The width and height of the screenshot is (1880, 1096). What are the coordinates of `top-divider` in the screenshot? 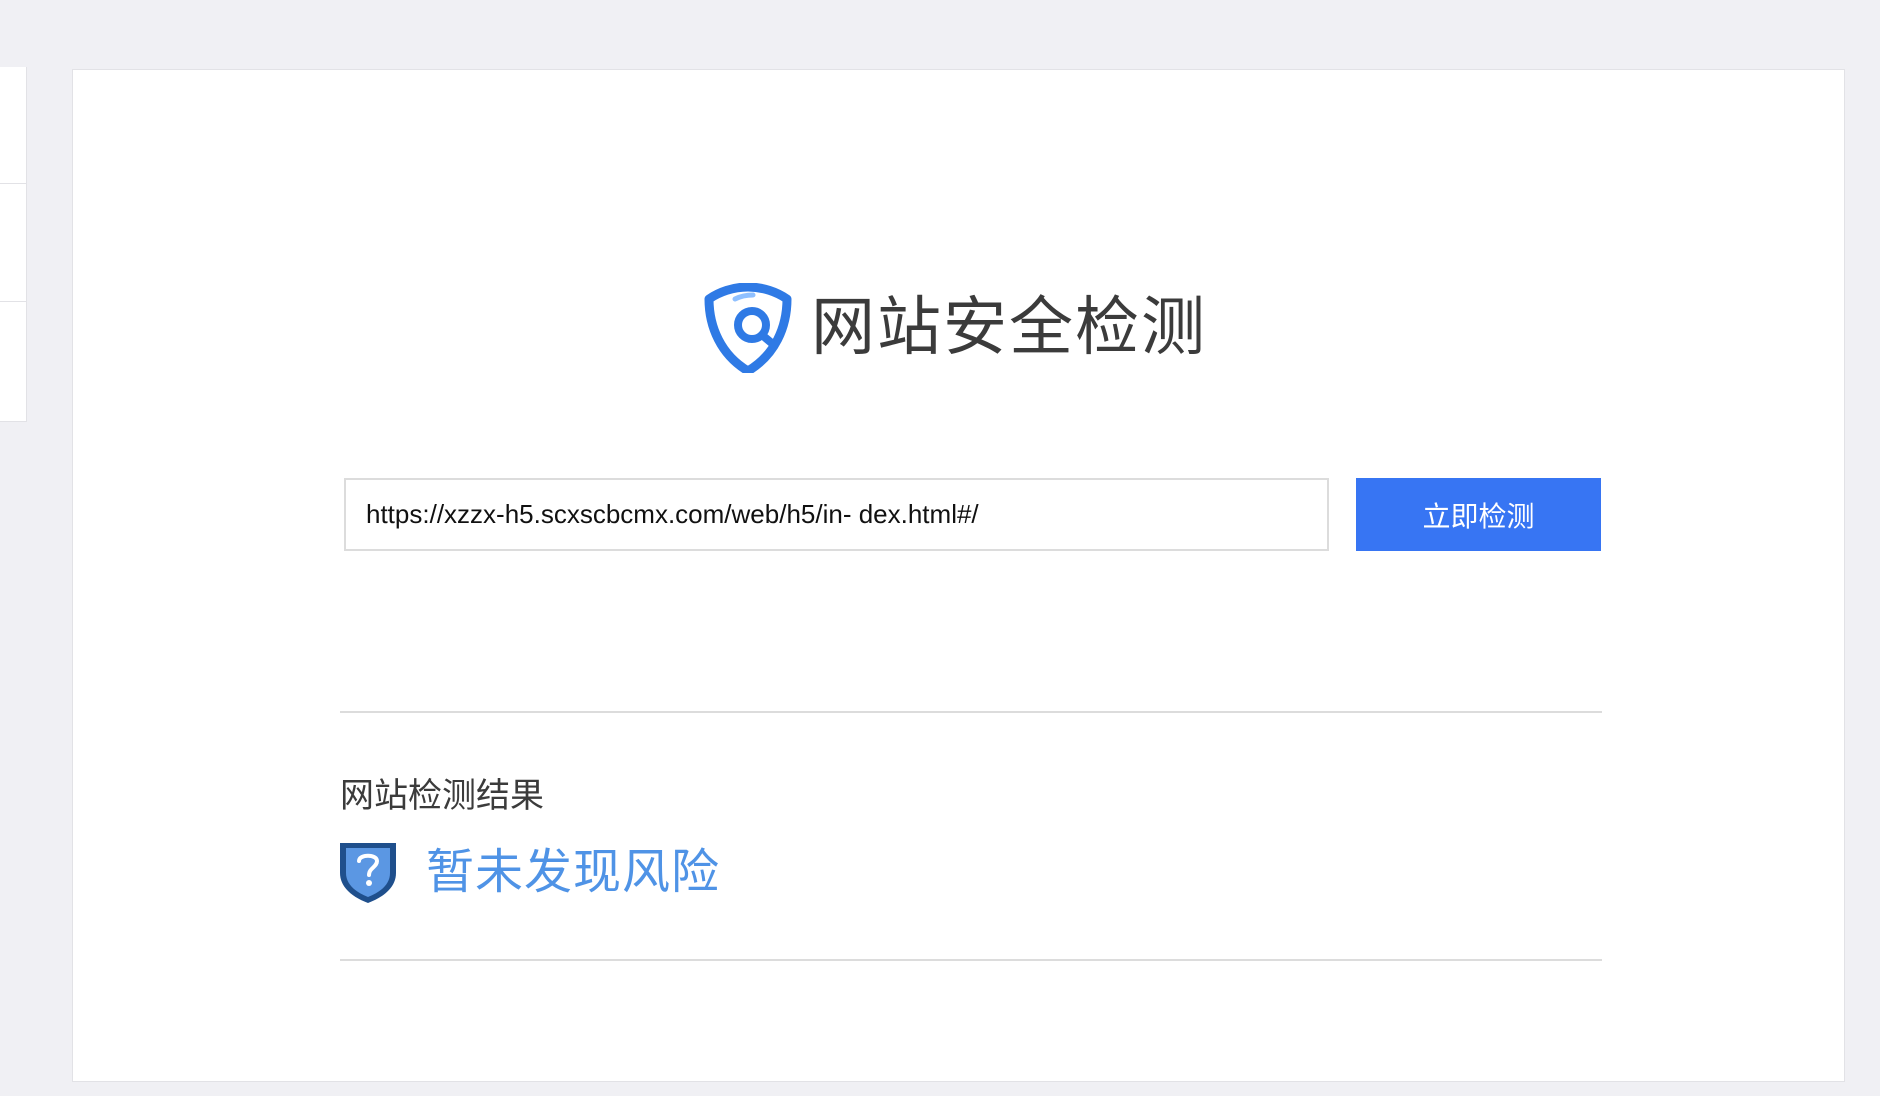 It's located at (971, 712).